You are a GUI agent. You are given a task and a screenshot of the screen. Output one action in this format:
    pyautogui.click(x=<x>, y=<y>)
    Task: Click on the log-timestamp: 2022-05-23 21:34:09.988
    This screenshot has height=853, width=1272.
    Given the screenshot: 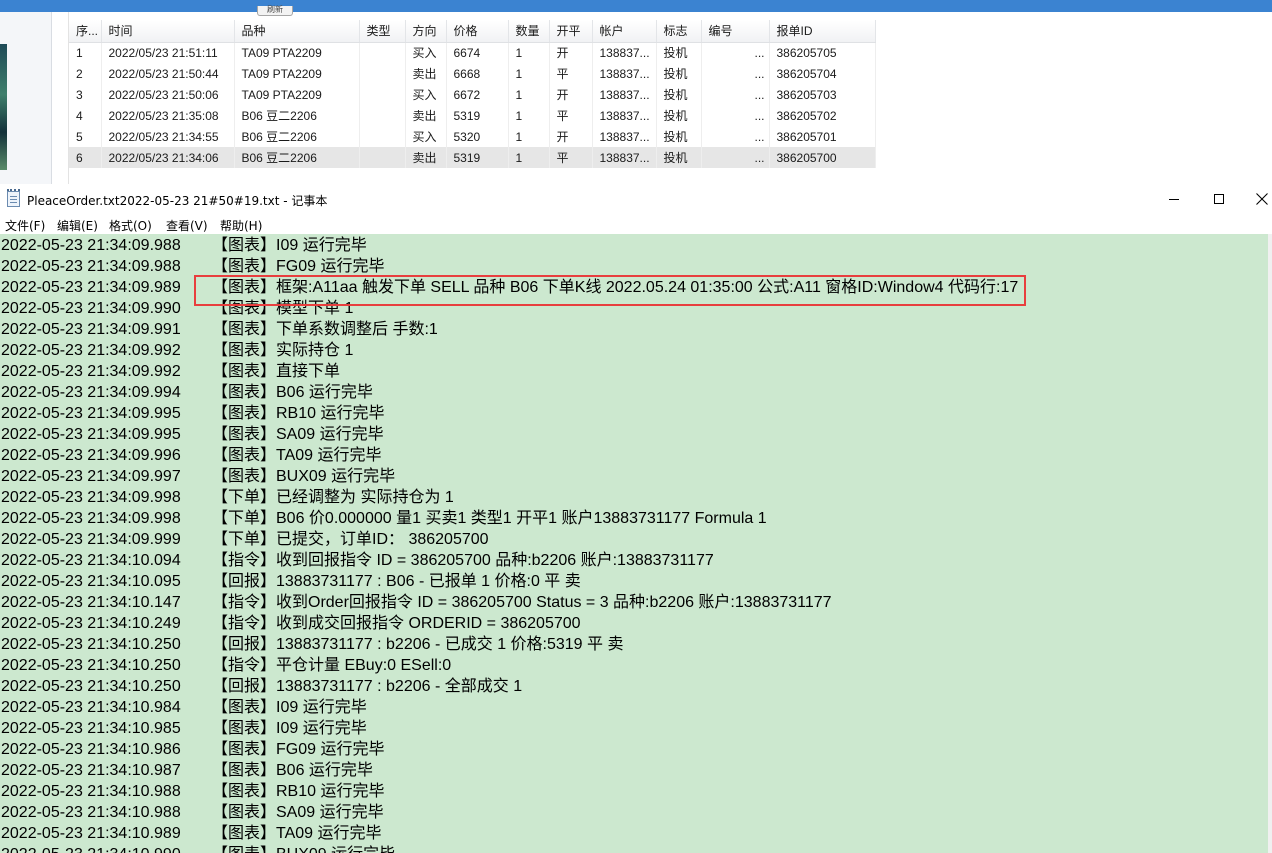 What is the action you would take?
    pyautogui.click(x=91, y=245)
    